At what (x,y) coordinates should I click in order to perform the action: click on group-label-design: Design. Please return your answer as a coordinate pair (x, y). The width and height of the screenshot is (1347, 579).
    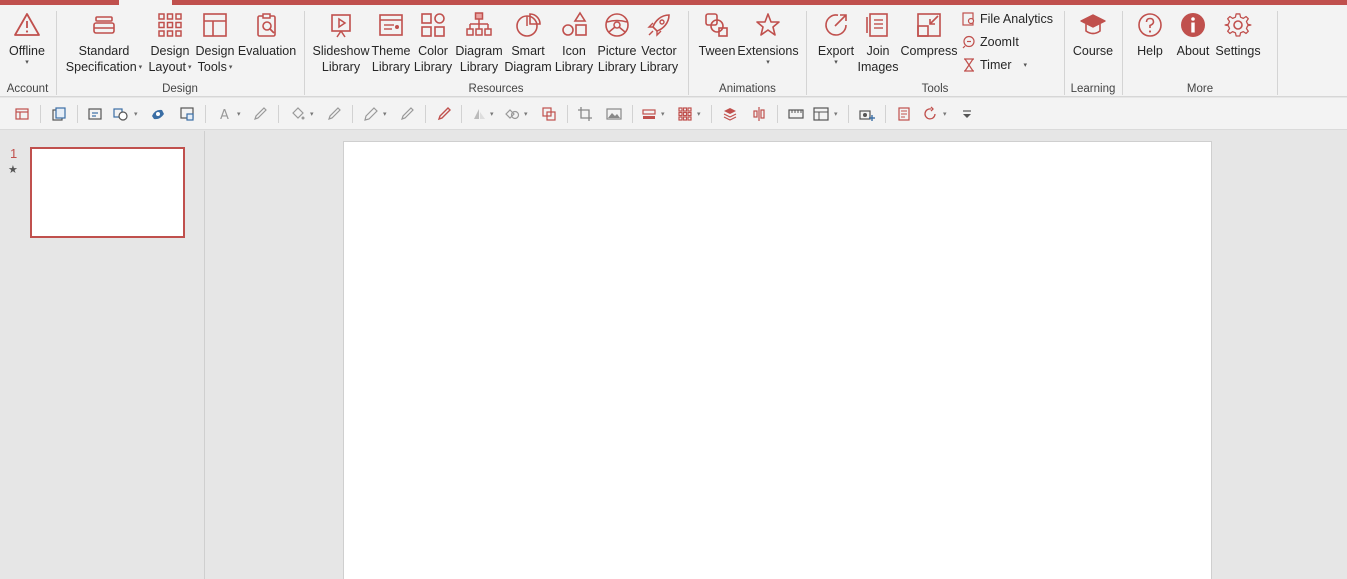
    Looking at the image, I should click on (180, 89).